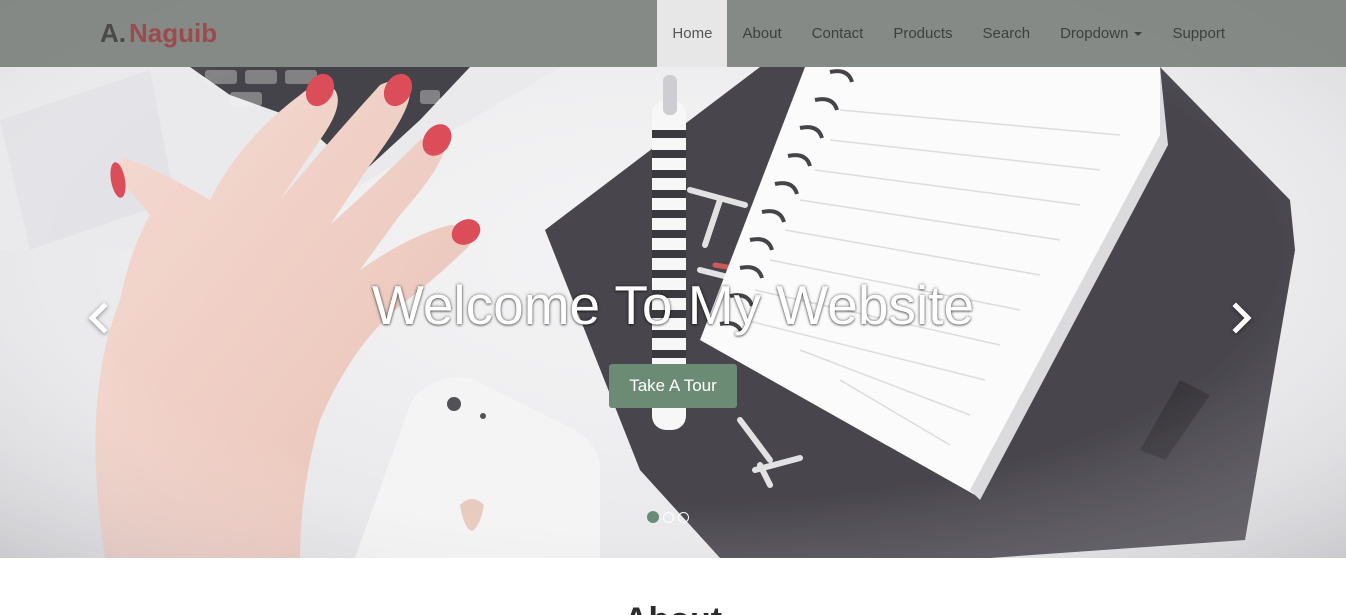 The image size is (1346, 615). I want to click on nav-item-contact: Contact, so click(838, 33).